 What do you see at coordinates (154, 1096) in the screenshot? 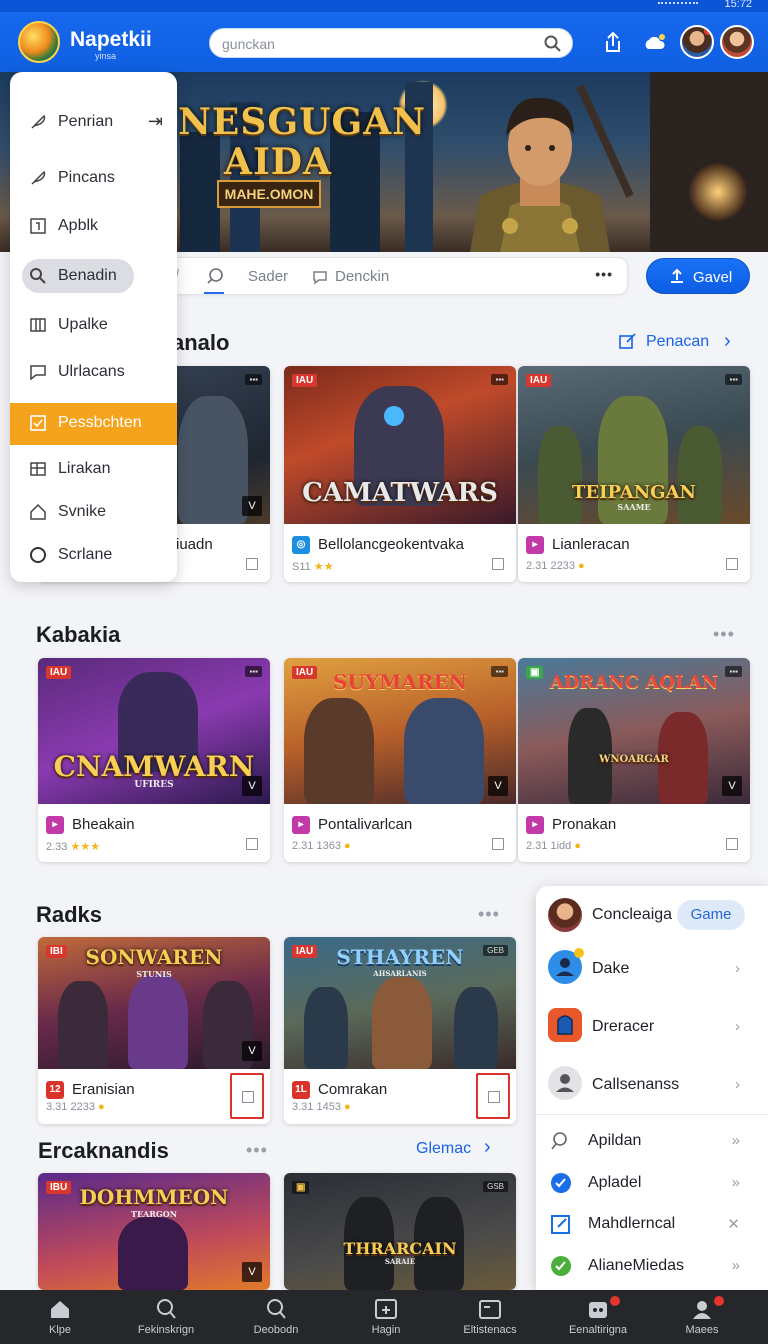
I see `game-card-meta: 12 Eranisian 3.31 2233 ●` at bounding box center [154, 1096].